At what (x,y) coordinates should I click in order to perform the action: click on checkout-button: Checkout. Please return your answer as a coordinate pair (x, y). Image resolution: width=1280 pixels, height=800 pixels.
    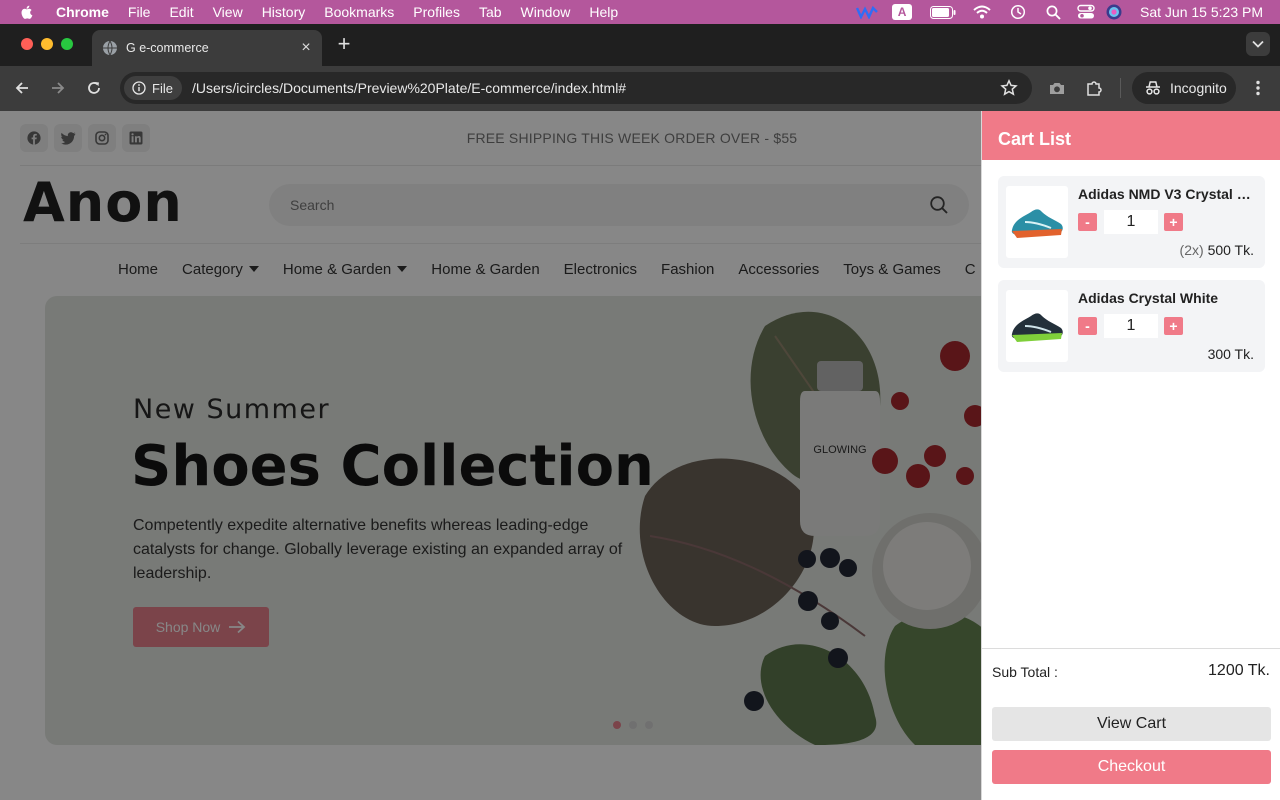
    Looking at the image, I should click on (1131, 767).